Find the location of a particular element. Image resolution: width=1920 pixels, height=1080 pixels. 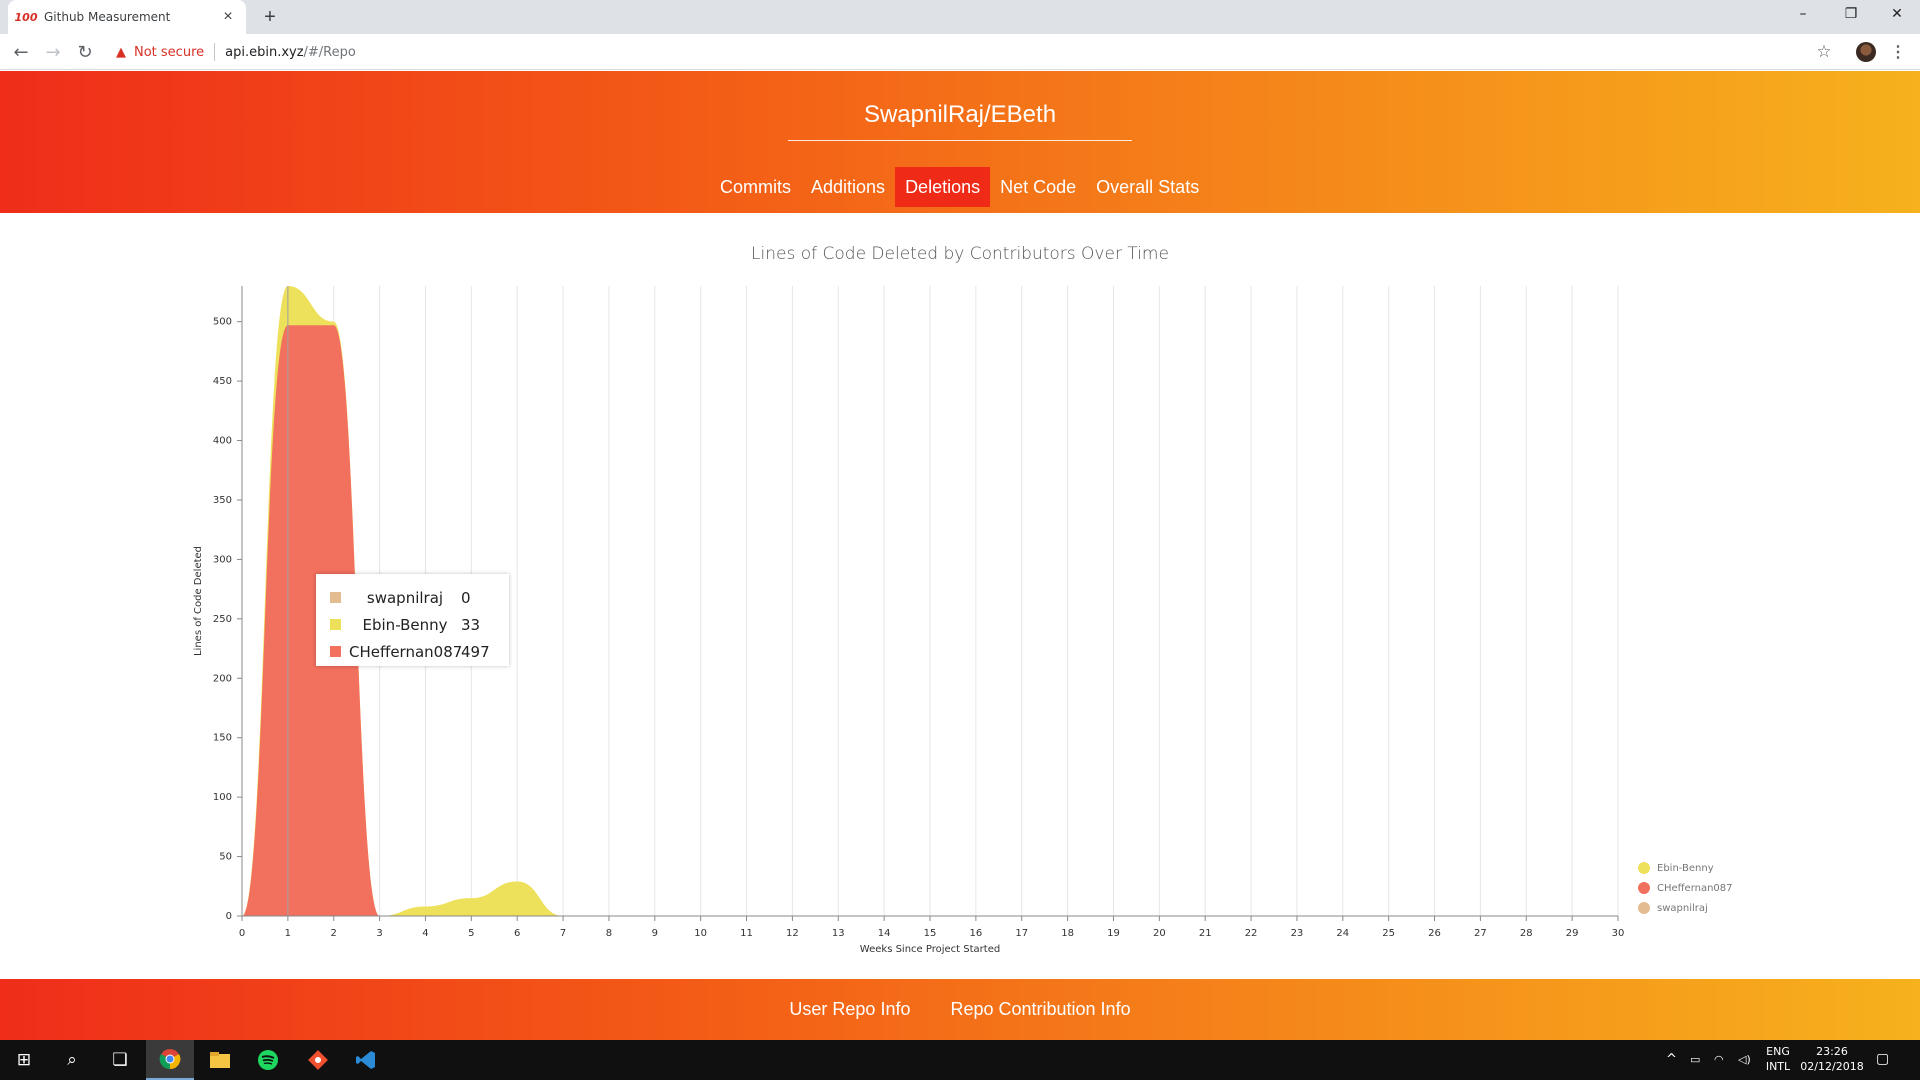

x-tick-label-10: 10 is located at coordinates (700, 933).